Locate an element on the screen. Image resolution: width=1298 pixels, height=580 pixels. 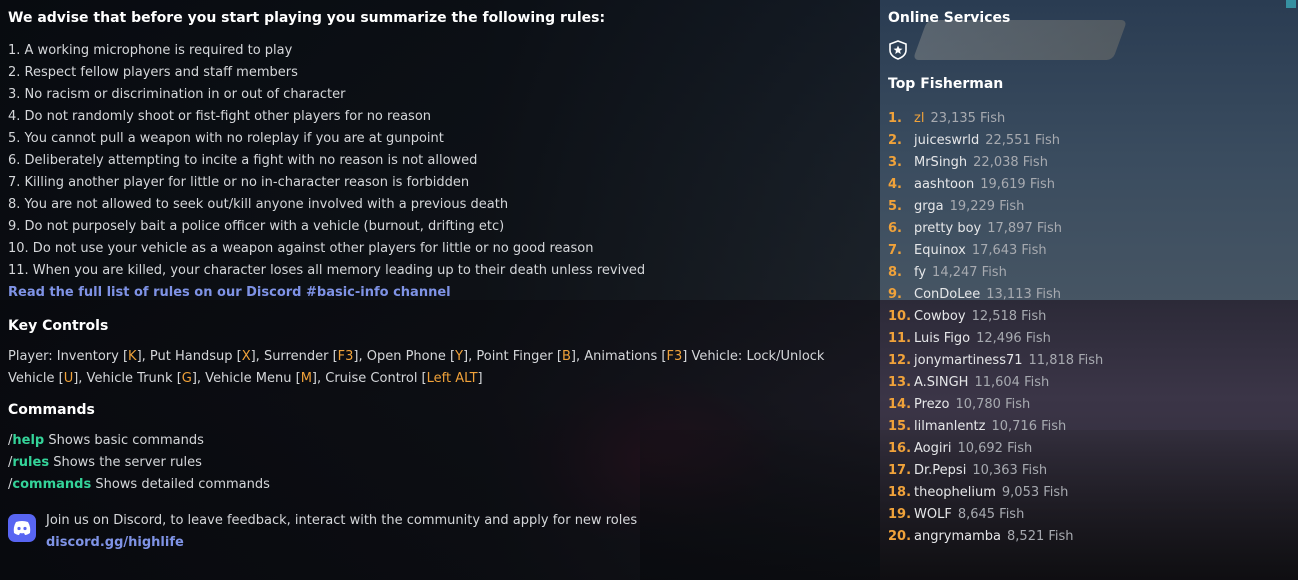
leaderboard-fish-count: 9,053 Fish is located at coordinates (1035, 492).